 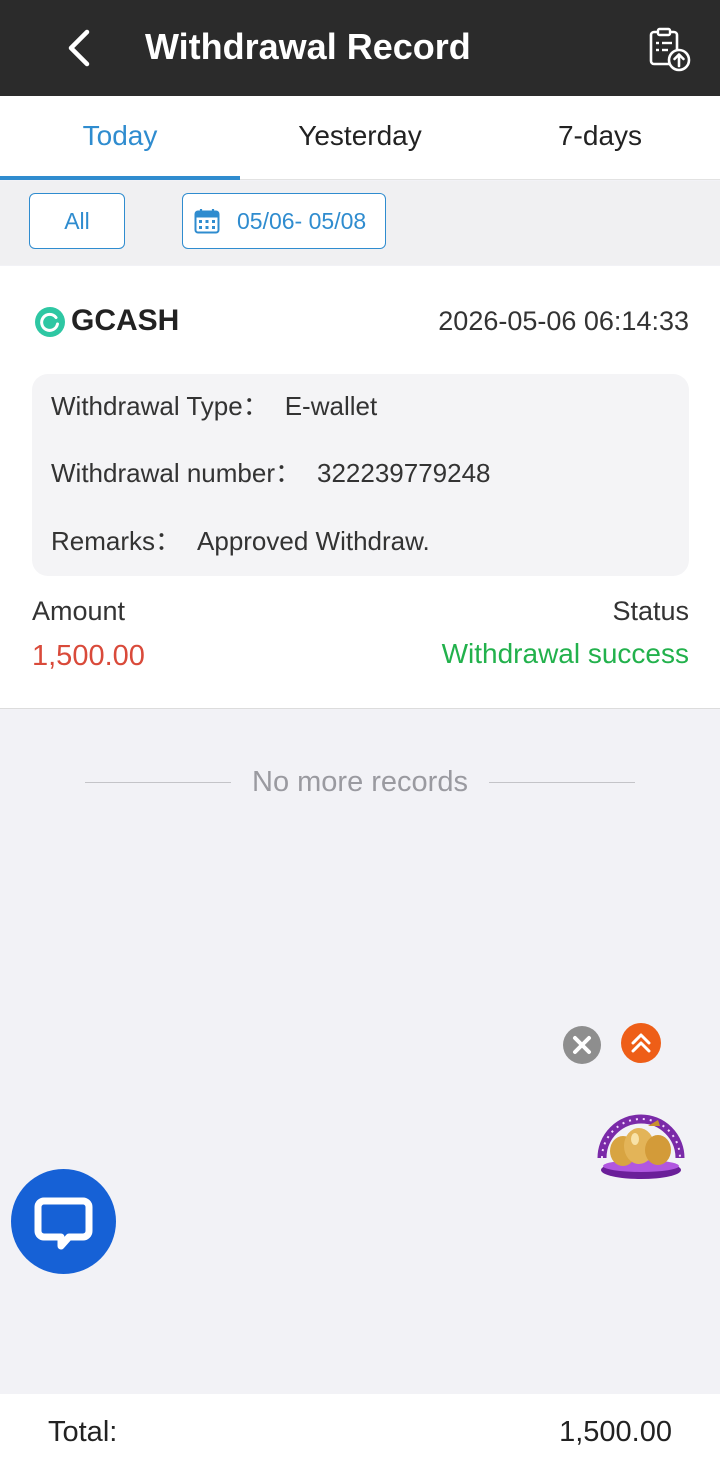 What do you see at coordinates (313, 541) in the screenshot?
I see `remarks-value: Approved Withdraw.` at bounding box center [313, 541].